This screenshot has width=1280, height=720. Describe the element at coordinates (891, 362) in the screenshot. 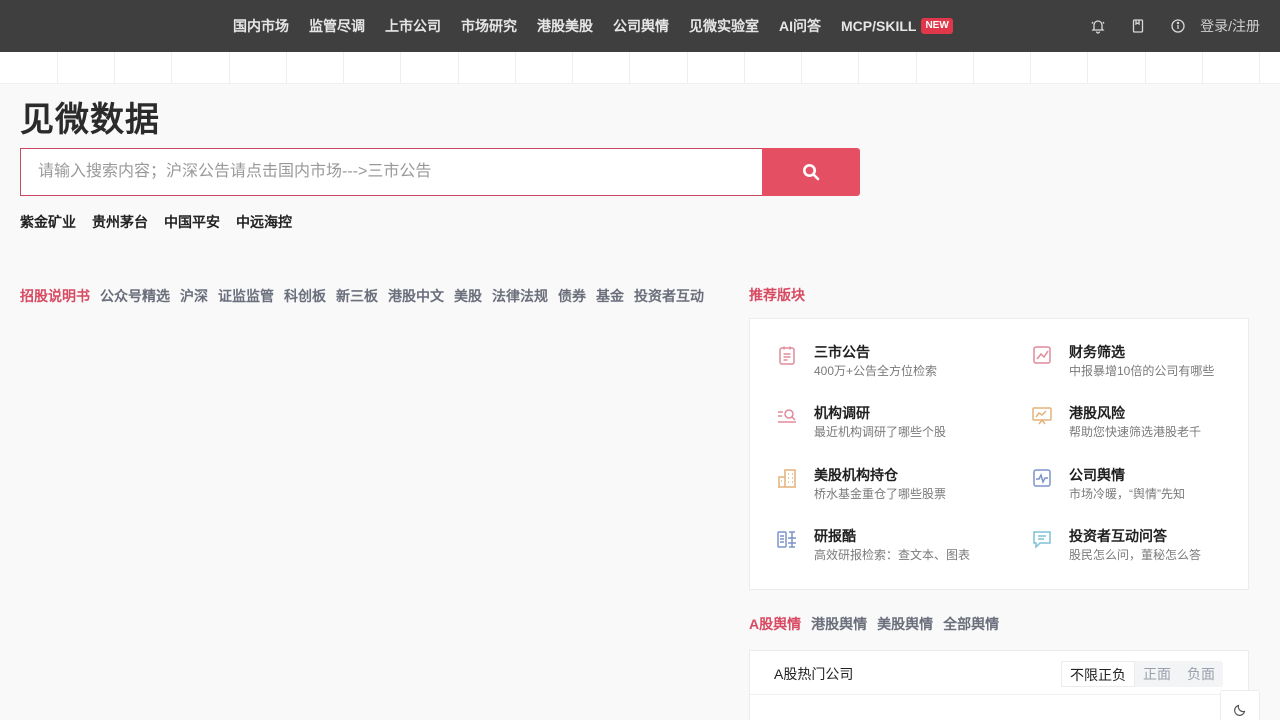

I see `rec-item-announcements: 三市公告 400万+公告全方位检索` at that location.